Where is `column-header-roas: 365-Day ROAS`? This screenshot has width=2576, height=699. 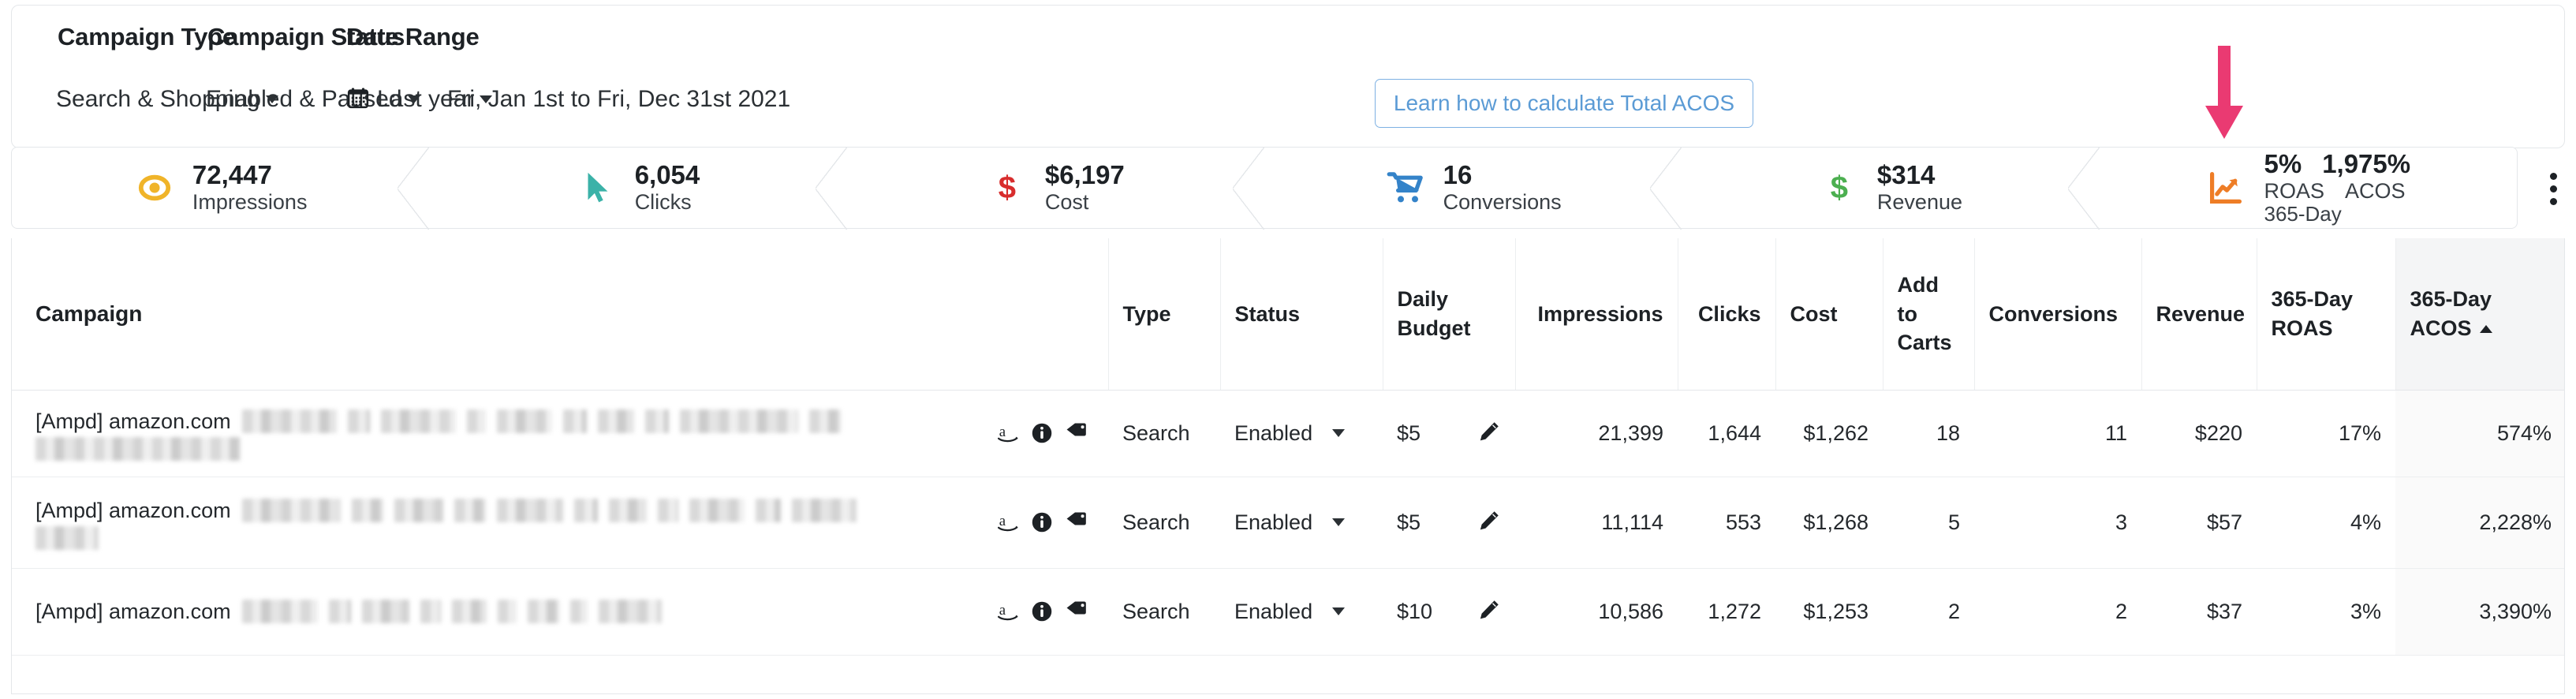
column-header-roas: 365-Day ROAS is located at coordinates (2325, 314).